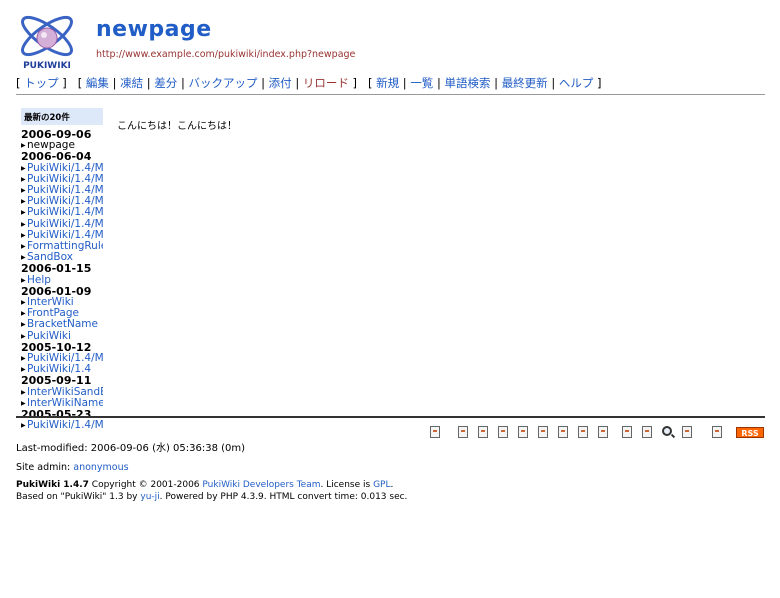 The image size is (780, 598). I want to click on attach-icon, so click(543, 432).